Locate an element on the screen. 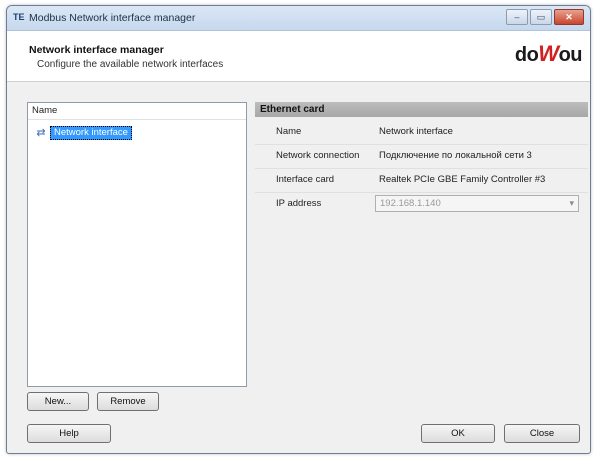 The height and width of the screenshot is (457, 594). remove-button: Remove is located at coordinates (128, 401).